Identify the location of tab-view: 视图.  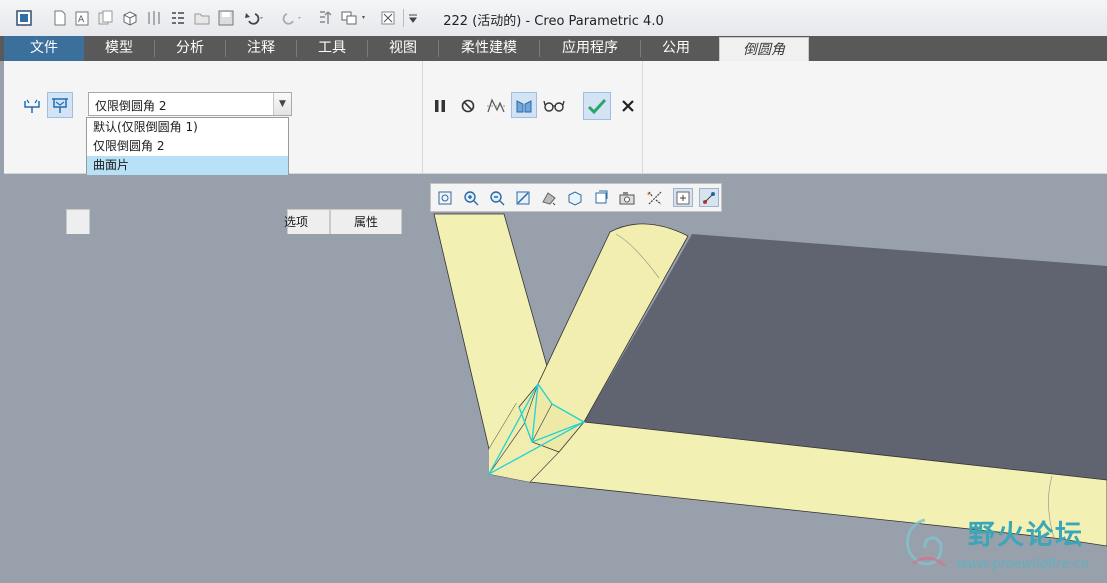
(403, 48).